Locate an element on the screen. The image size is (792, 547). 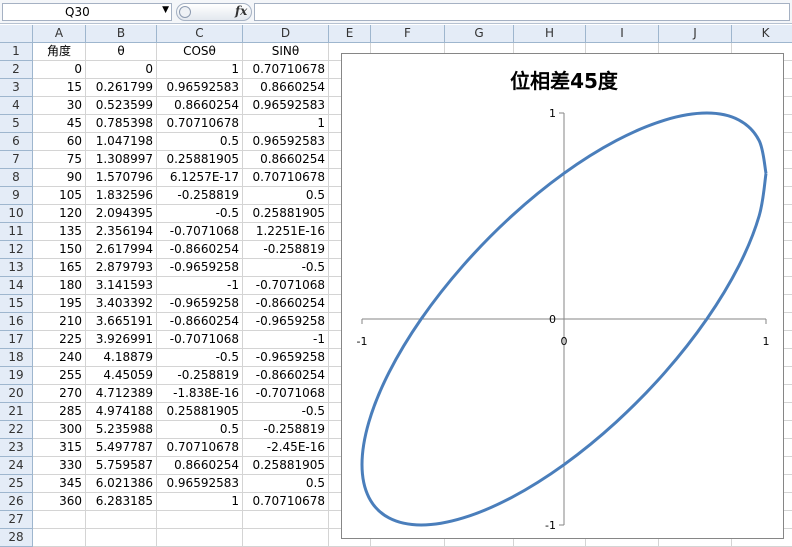
table-cell: 330 is located at coordinates (59, 466).